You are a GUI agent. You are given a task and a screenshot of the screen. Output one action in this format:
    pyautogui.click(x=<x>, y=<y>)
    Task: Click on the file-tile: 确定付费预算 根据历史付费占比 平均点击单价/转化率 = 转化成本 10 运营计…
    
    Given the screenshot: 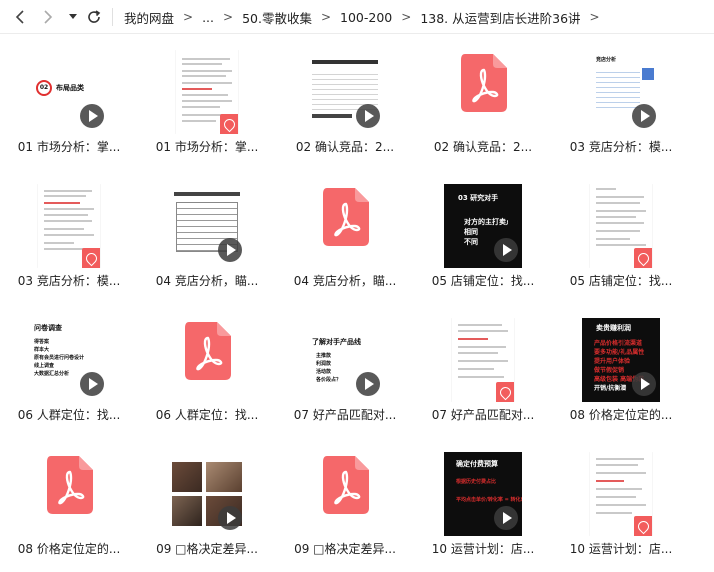 What is the action you would take?
    pyautogui.click(x=483, y=501)
    